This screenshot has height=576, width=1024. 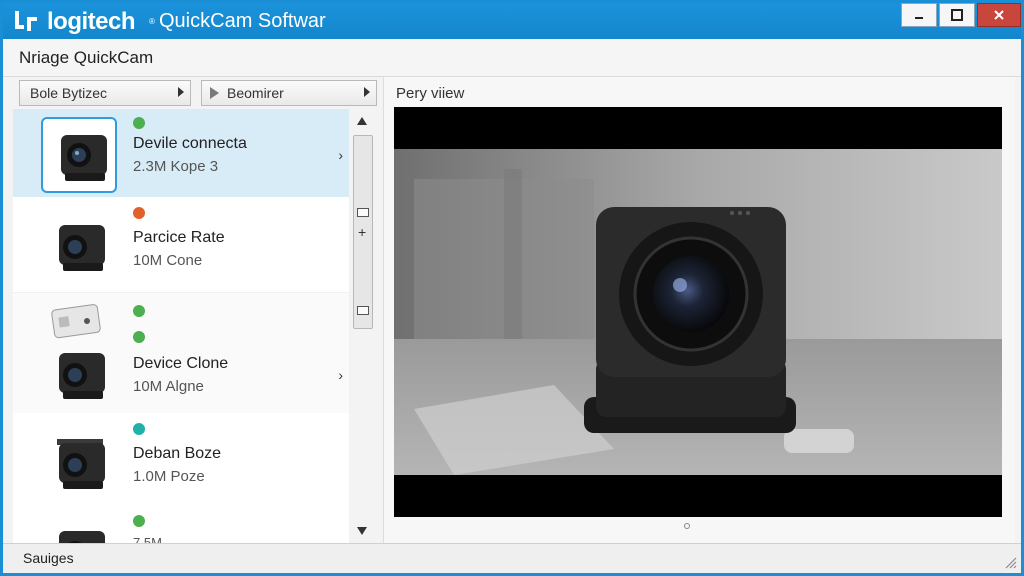 What do you see at coordinates (512, 21) in the screenshot?
I see `title-bar: logitech ® QuickCam Softwar` at bounding box center [512, 21].